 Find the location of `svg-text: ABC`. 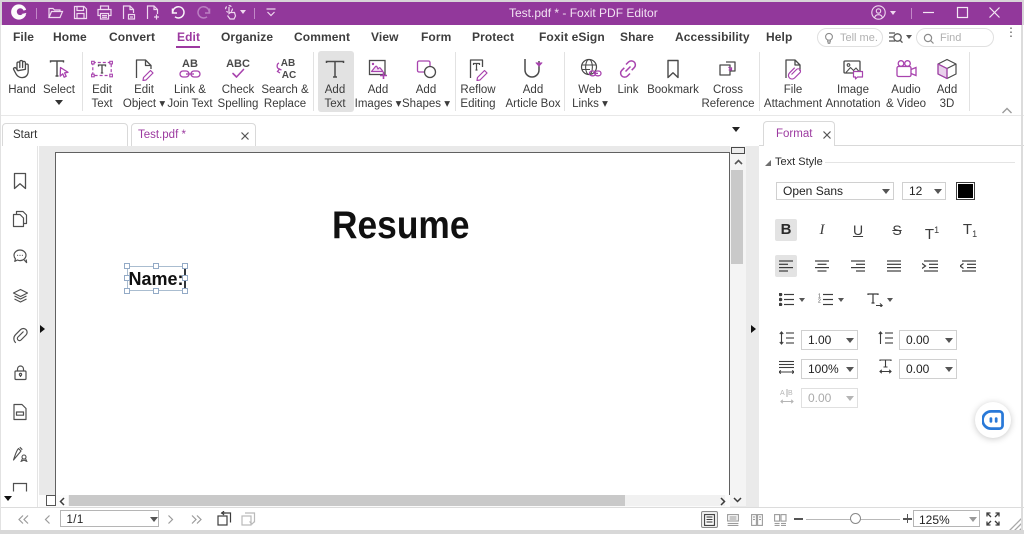

svg-text: ABC is located at coordinates (238, 64).